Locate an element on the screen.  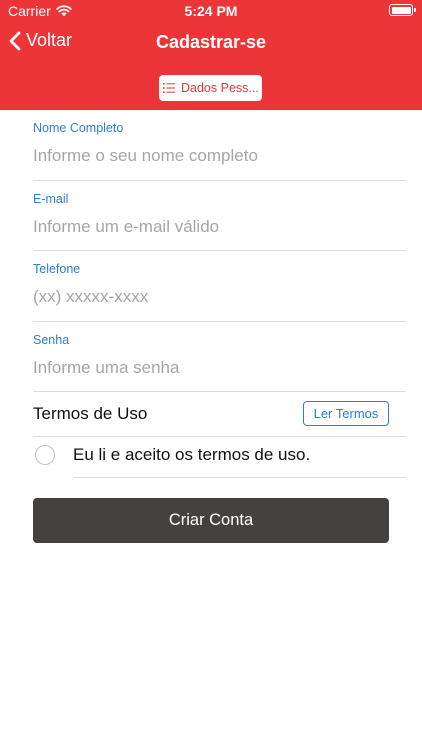
phone-input is located at coordinates (213, 297).